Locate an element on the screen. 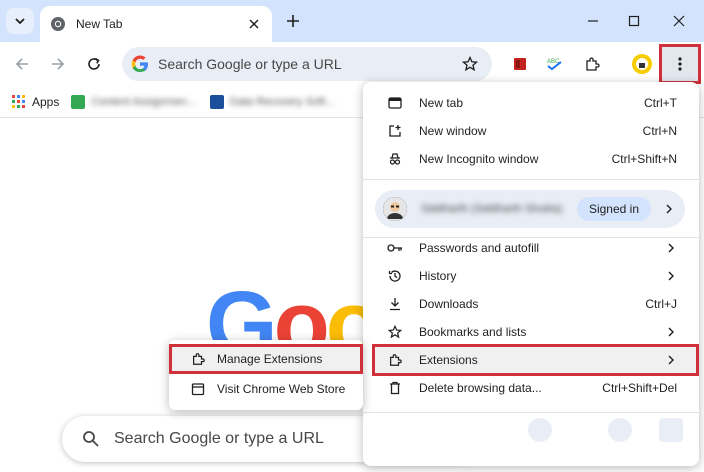 The image size is (704, 472). profile-row: Siddharth (Siddharth Shukla) Signed in is located at coordinates (530, 209).